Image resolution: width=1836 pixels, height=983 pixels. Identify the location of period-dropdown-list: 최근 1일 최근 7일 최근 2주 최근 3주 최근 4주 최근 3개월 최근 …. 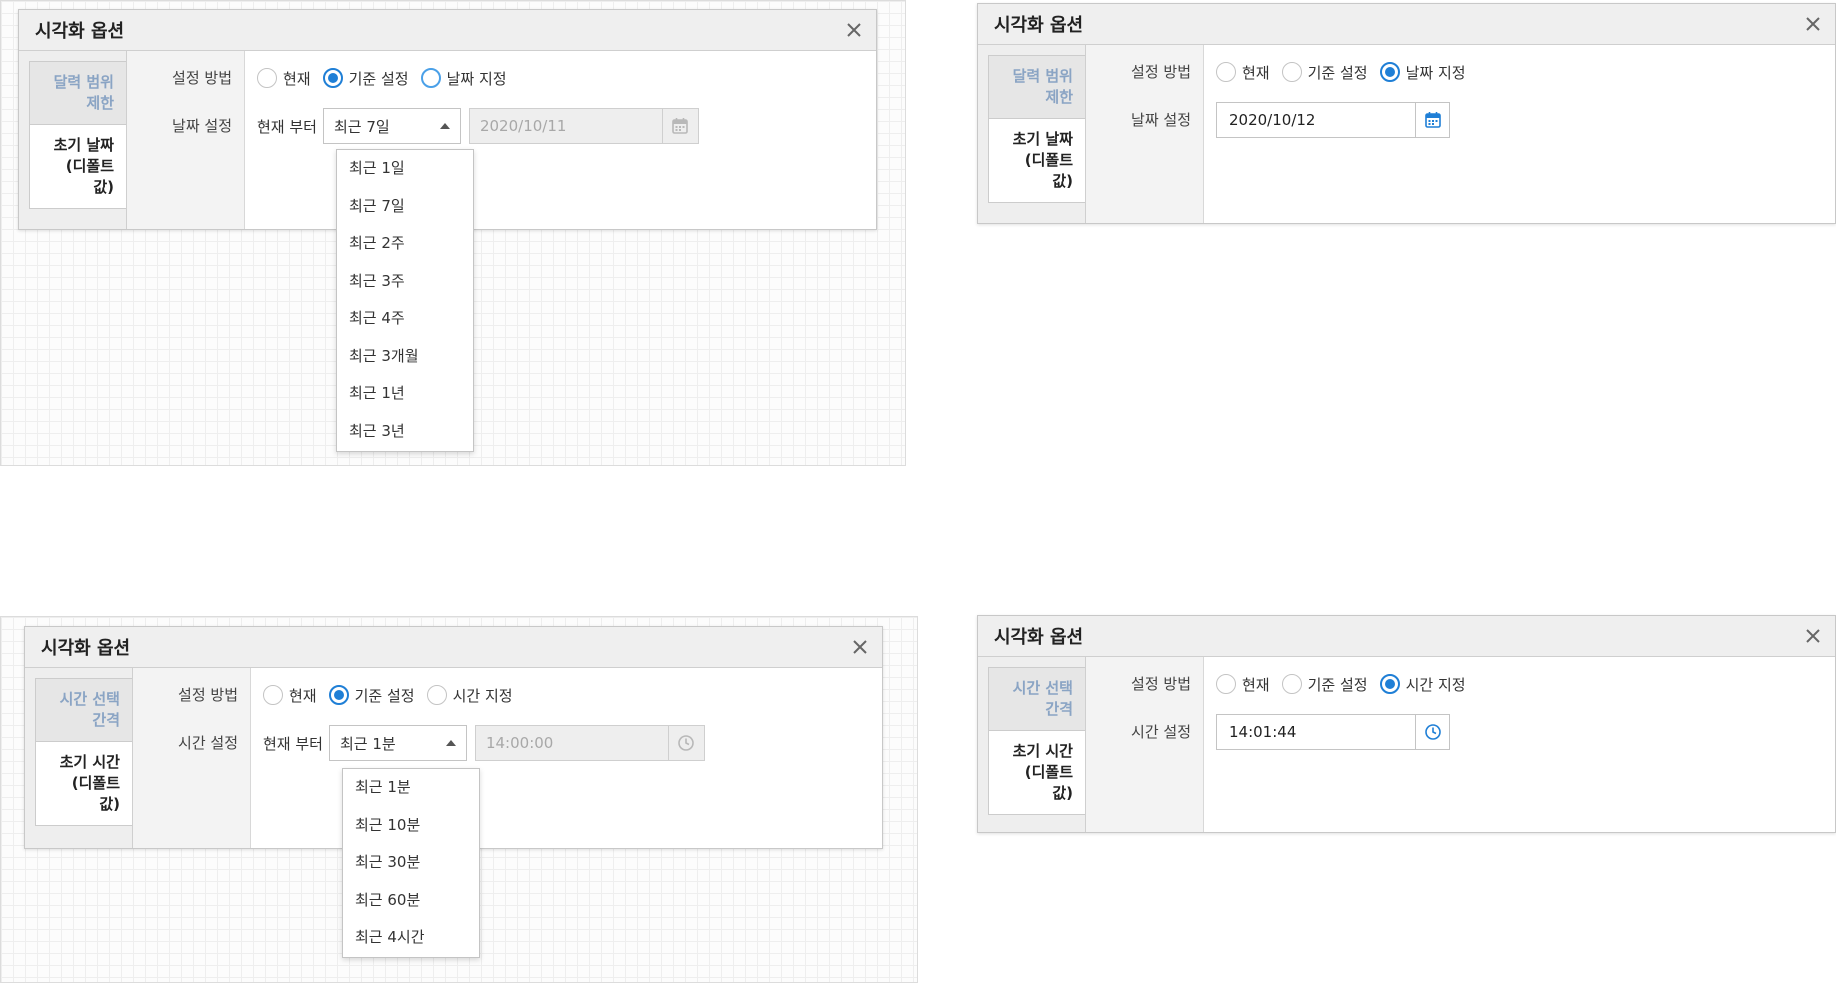
(405, 300).